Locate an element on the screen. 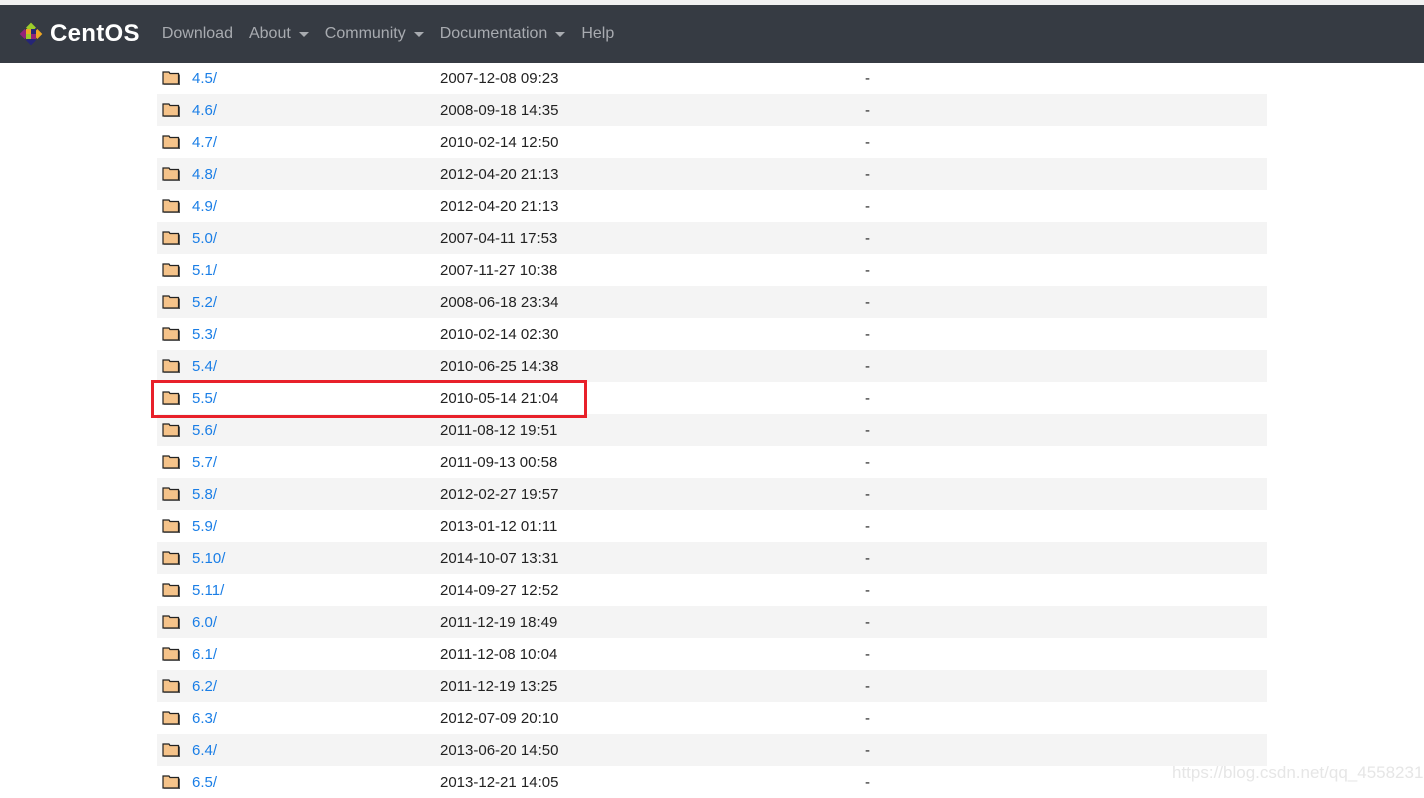  modified-date: 2011-09-13 00:58 is located at coordinates (499, 462).